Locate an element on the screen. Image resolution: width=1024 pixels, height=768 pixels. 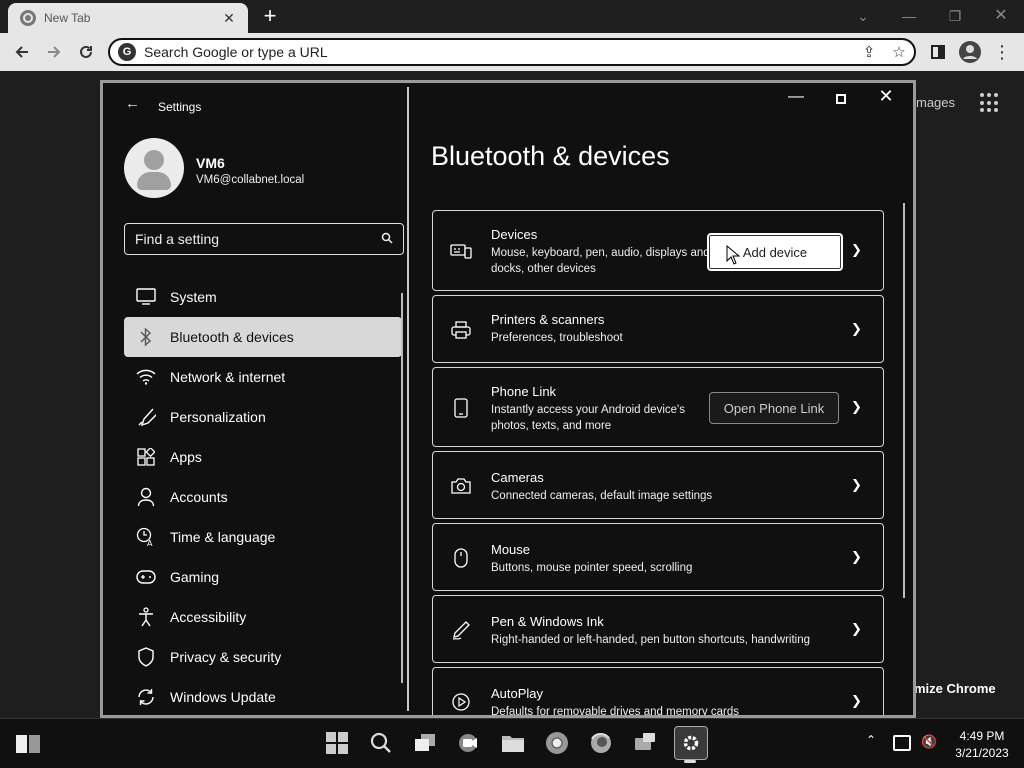
find-setting-input: Find a setting is located at coordinates (264, 239).